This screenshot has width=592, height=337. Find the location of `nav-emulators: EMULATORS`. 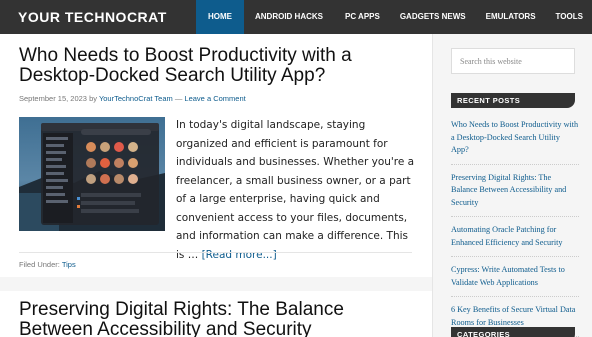

nav-emulators: EMULATORS is located at coordinates (511, 17).